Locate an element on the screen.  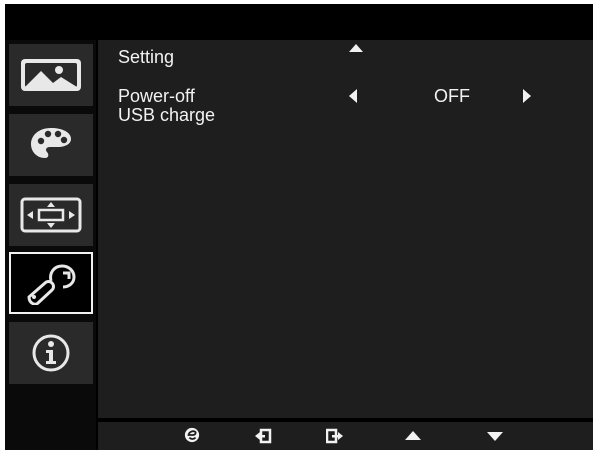
sidebar-item-position is located at coordinates (51, 215).